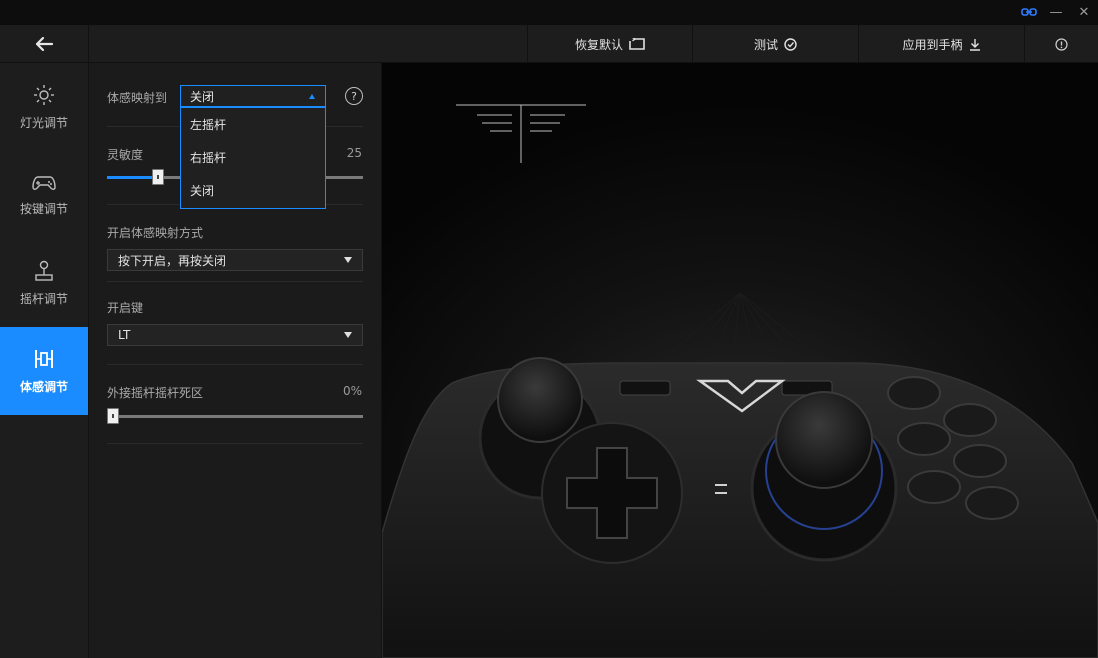  Describe the element at coordinates (44, 182) in the screenshot. I see `gamepad-icon` at that location.